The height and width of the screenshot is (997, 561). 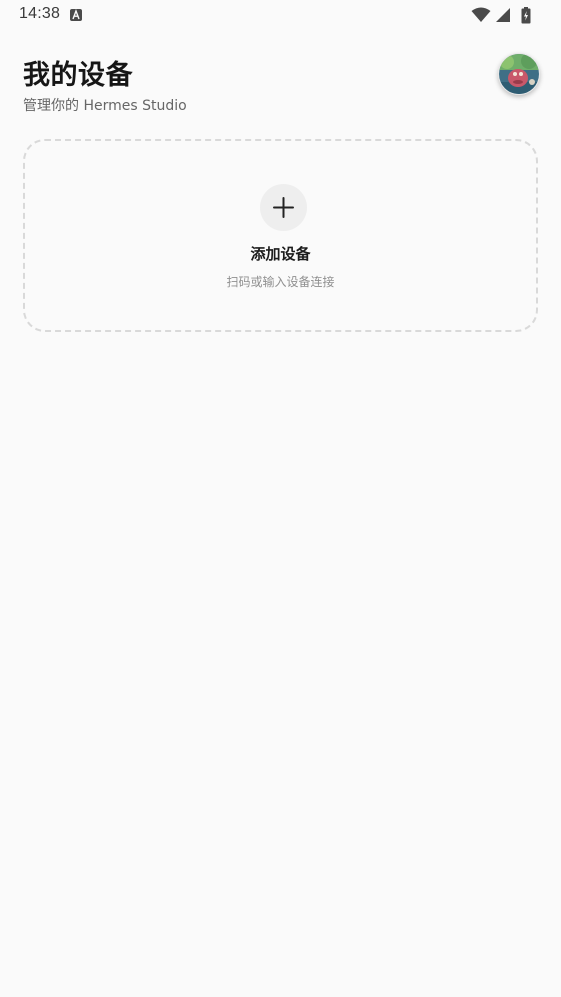 What do you see at coordinates (105, 106) in the screenshot?
I see `page-subtitle: 管理你的 Hermes Studio` at bounding box center [105, 106].